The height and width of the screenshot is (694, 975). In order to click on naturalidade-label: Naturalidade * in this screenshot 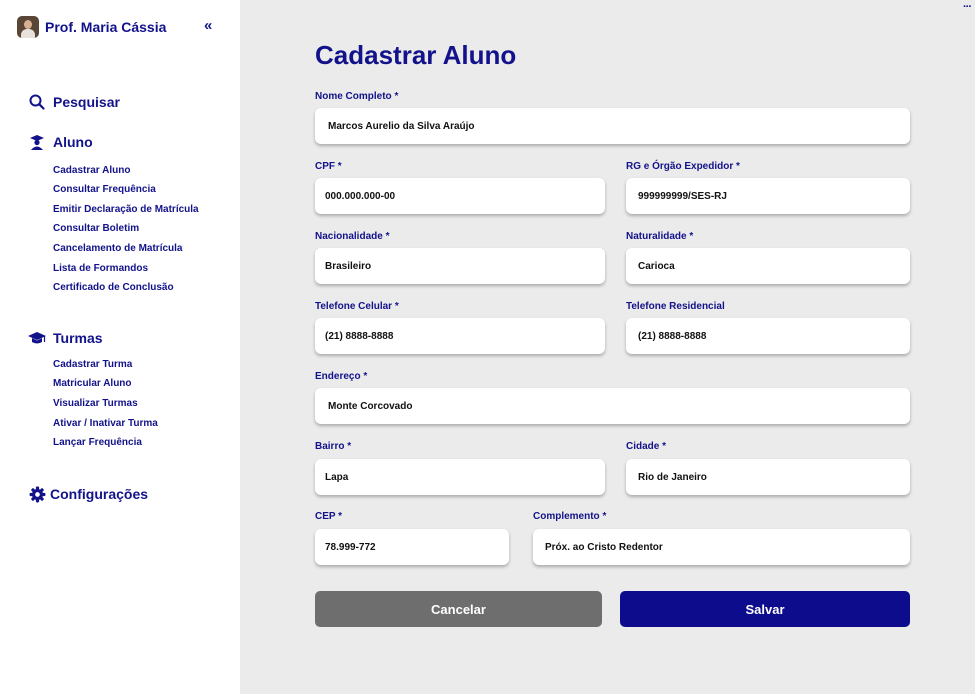, I will do `click(660, 236)`.